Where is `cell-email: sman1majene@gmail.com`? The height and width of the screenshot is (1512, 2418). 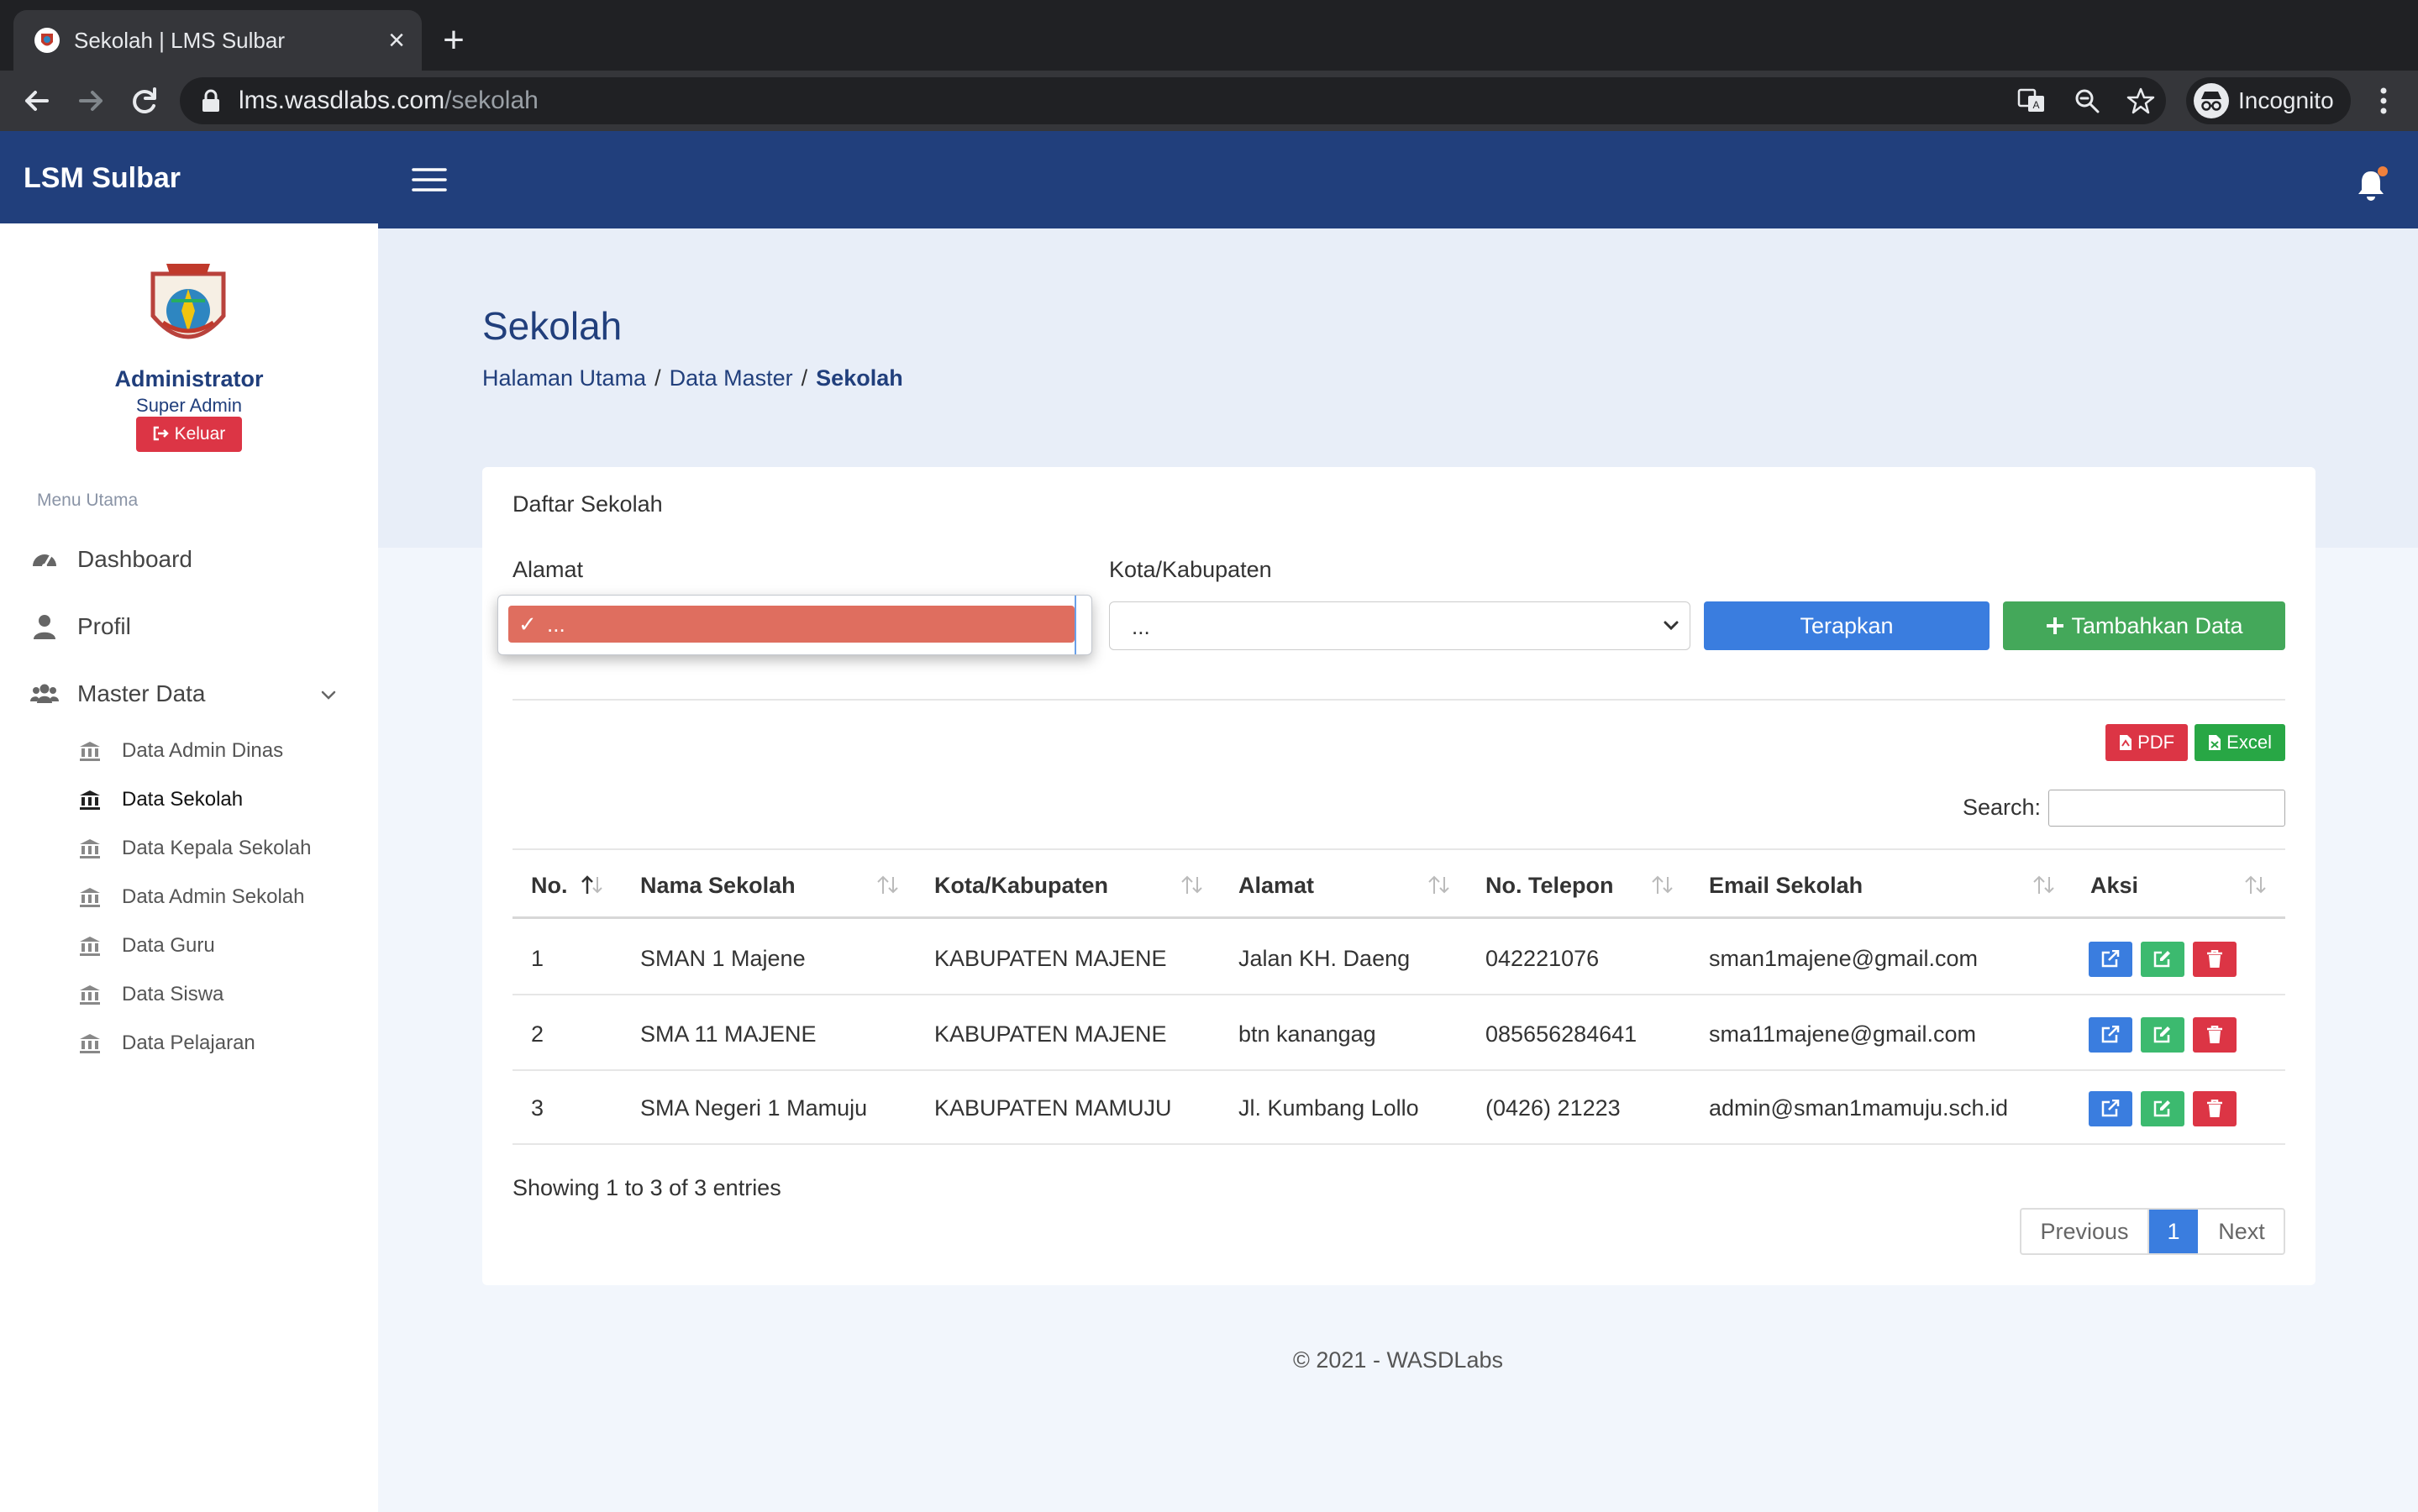
cell-email: sman1majene@gmail.com is located at coordinates (1844, 958).